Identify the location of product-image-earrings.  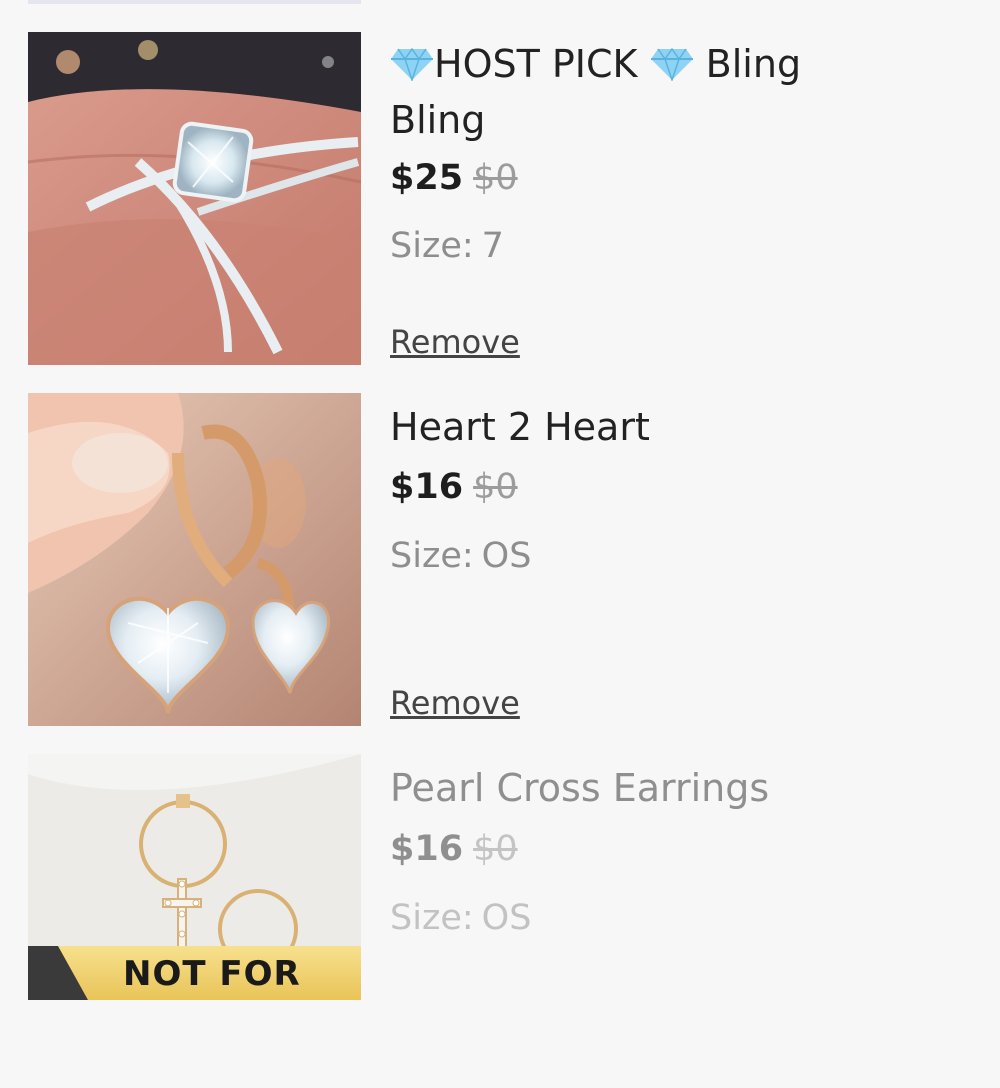
(194, 559).